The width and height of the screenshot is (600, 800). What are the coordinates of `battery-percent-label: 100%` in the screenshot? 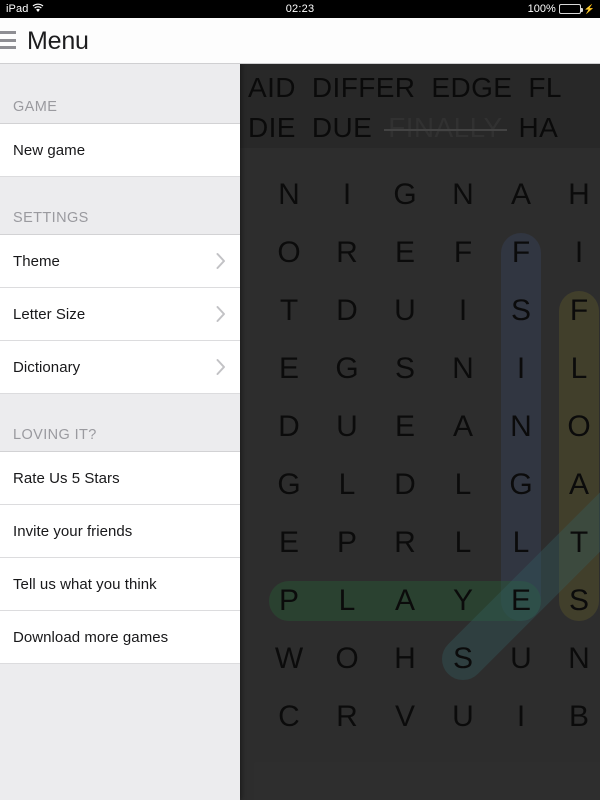 It's located at (541, 9).